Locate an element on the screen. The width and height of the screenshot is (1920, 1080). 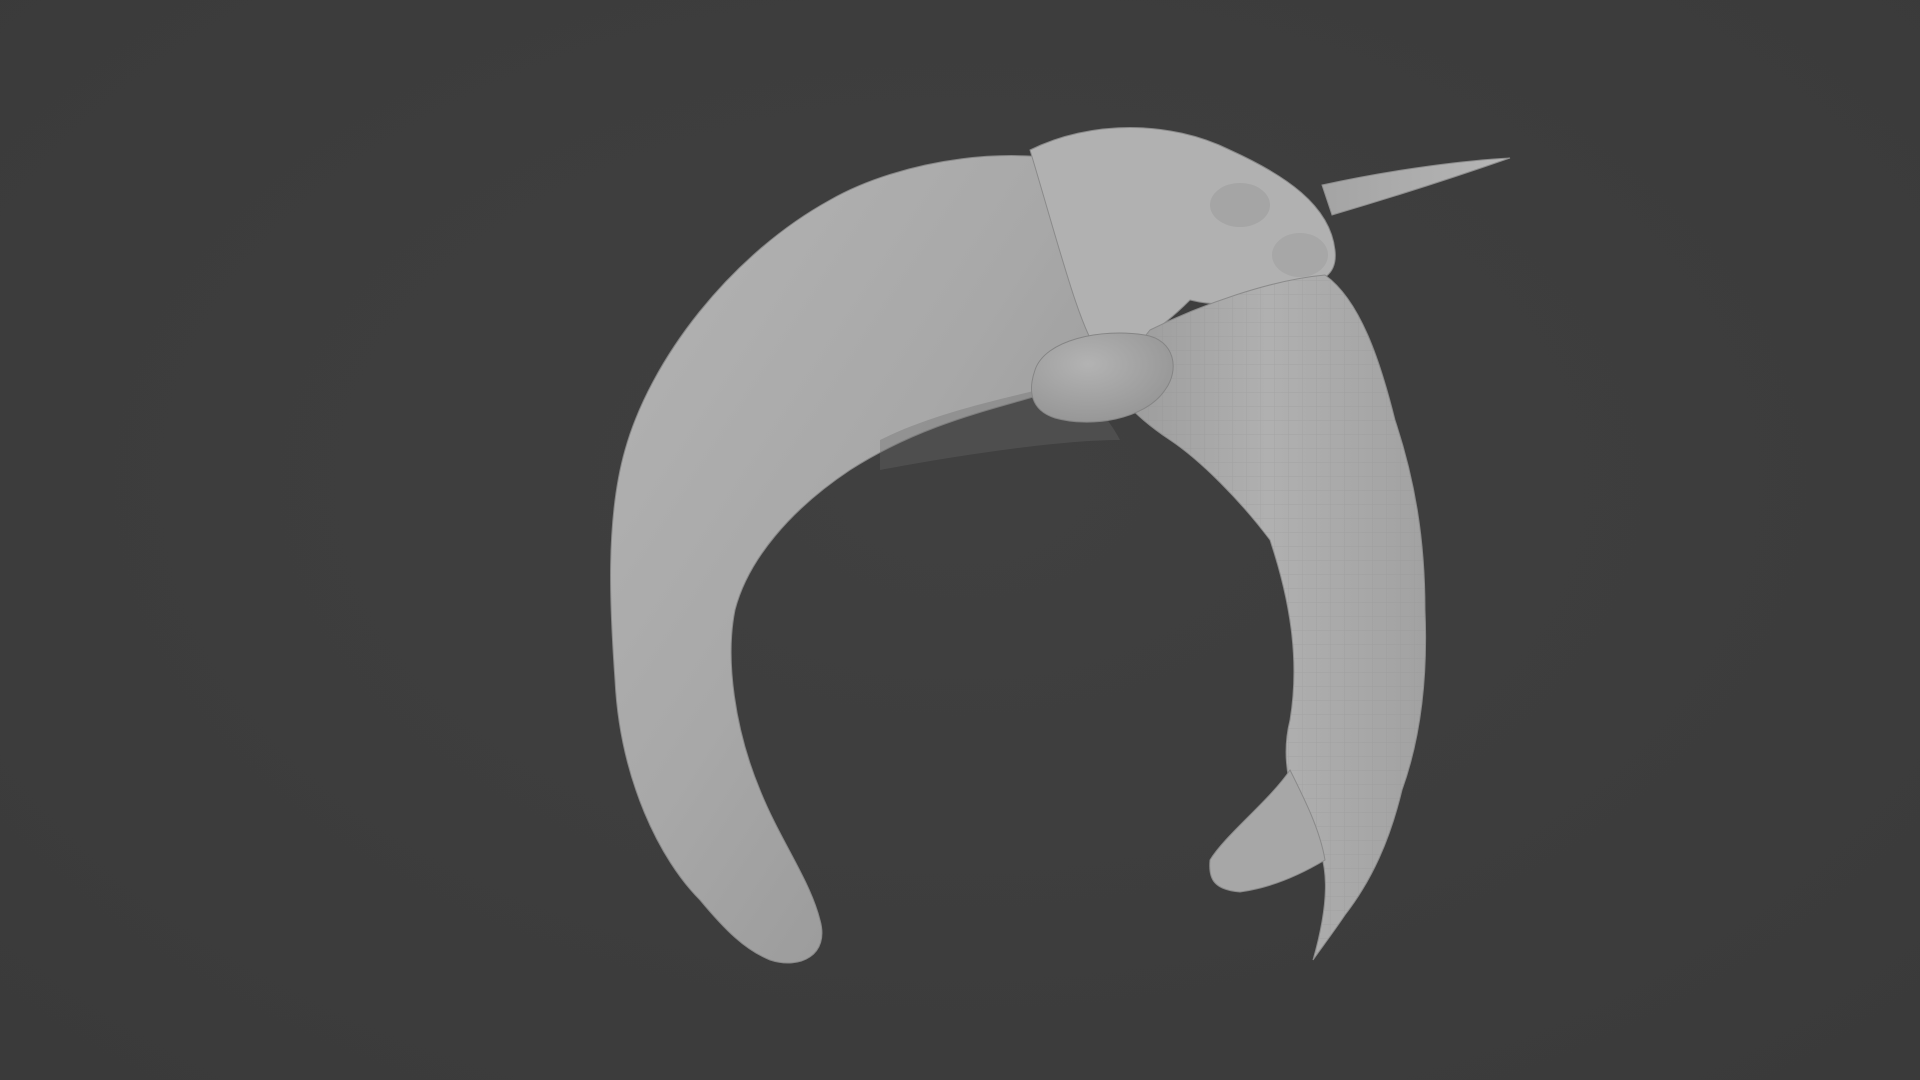
narwhal-tusk is located at coordinates (1416, 186).